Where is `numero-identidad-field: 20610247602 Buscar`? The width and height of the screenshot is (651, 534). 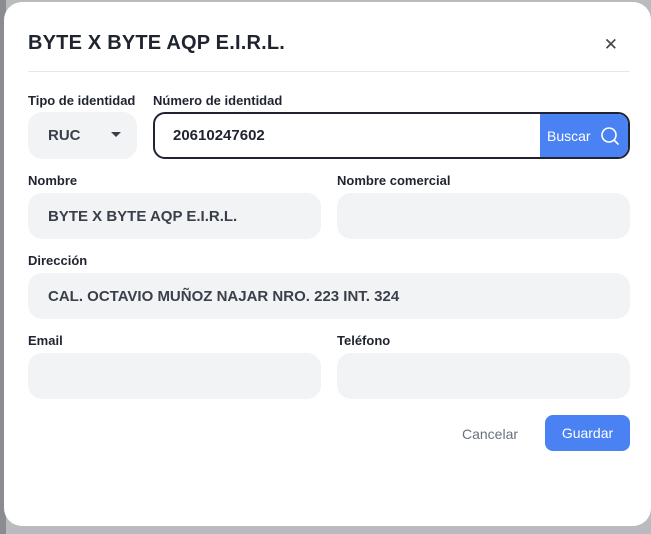 numero-identidad-field: 20610247602 Buscar is located at coordinates (391, 135).